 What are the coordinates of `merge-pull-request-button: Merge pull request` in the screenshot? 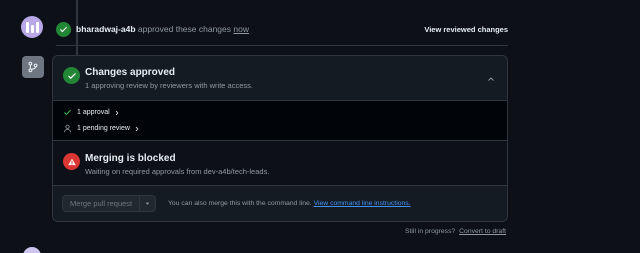 It's located at (101, 203).